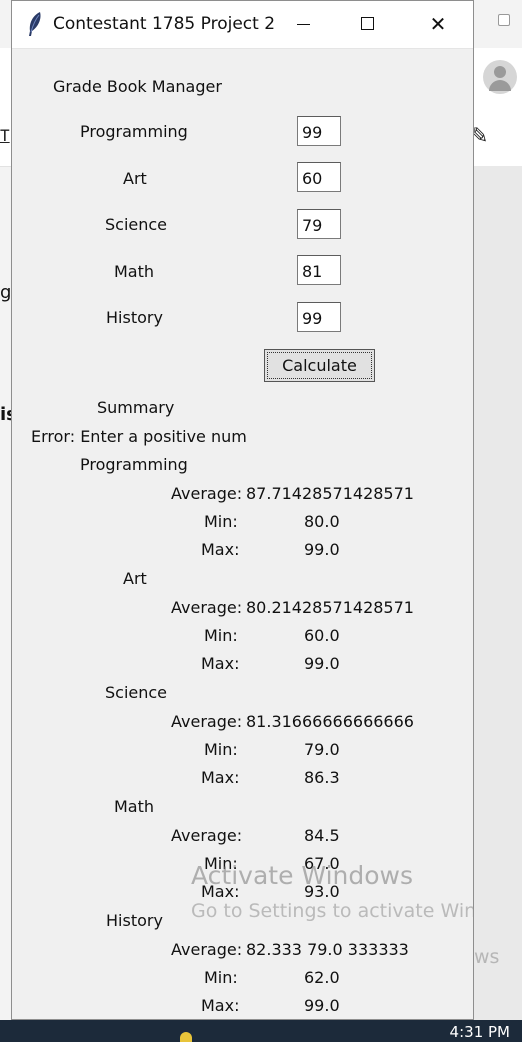 The width and height of the screenshot is (522, 1042). What do you see at coordinates (504, 20) in the screenshot?
I see `background-restore-icon` at bounding box center [504, 20].